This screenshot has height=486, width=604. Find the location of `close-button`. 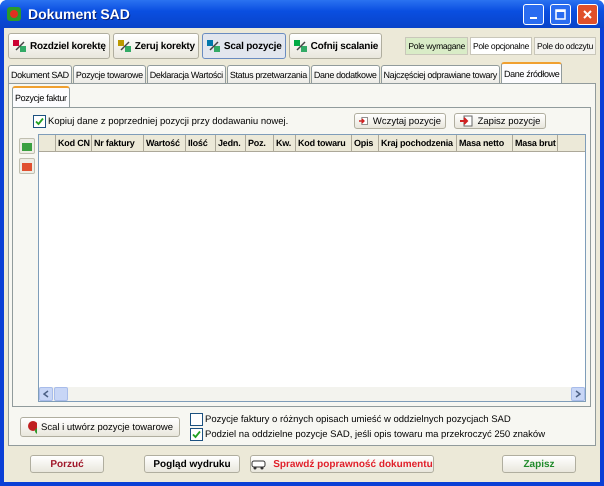

close-button is located at coordinates (587, 14).